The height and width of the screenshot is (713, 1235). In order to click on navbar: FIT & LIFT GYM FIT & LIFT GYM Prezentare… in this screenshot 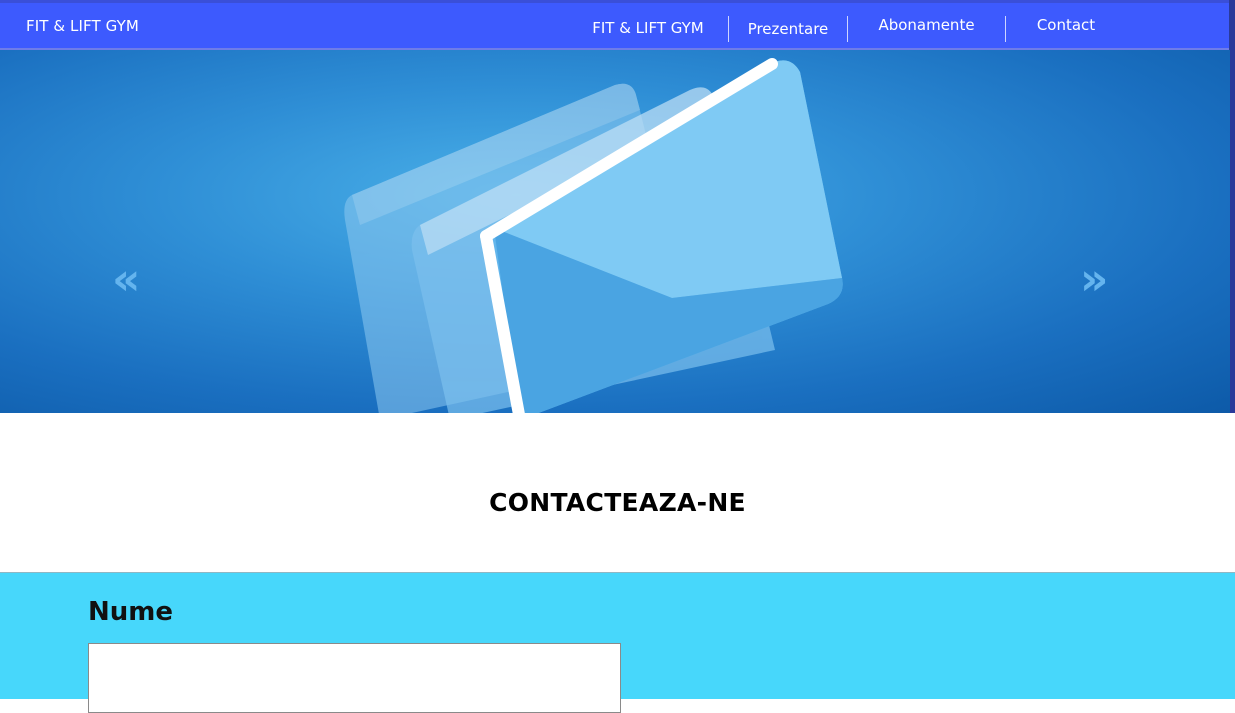, I will do `click(617, 25)`.